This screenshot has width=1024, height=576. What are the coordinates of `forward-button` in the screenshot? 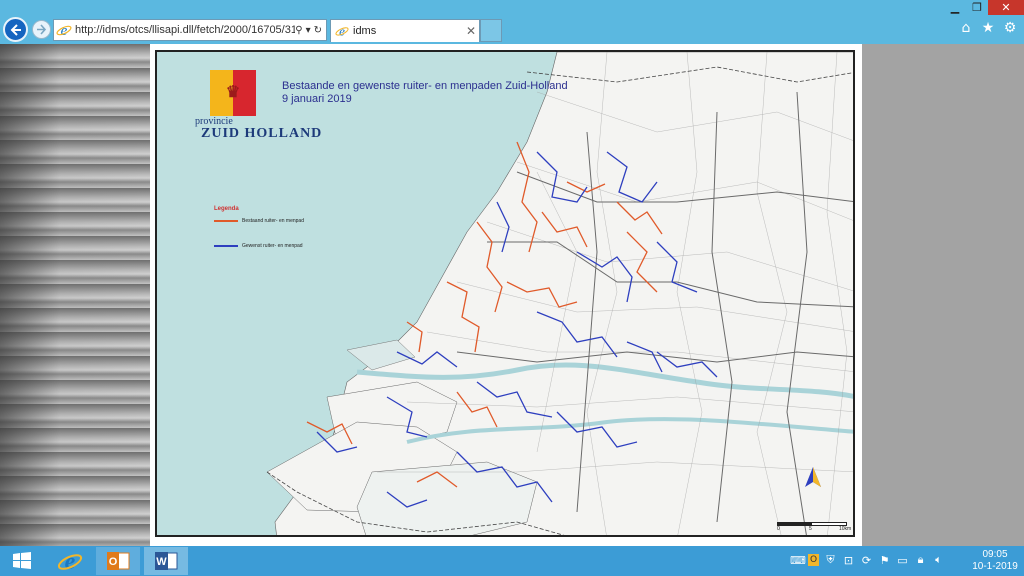 It's located at (41, 29).